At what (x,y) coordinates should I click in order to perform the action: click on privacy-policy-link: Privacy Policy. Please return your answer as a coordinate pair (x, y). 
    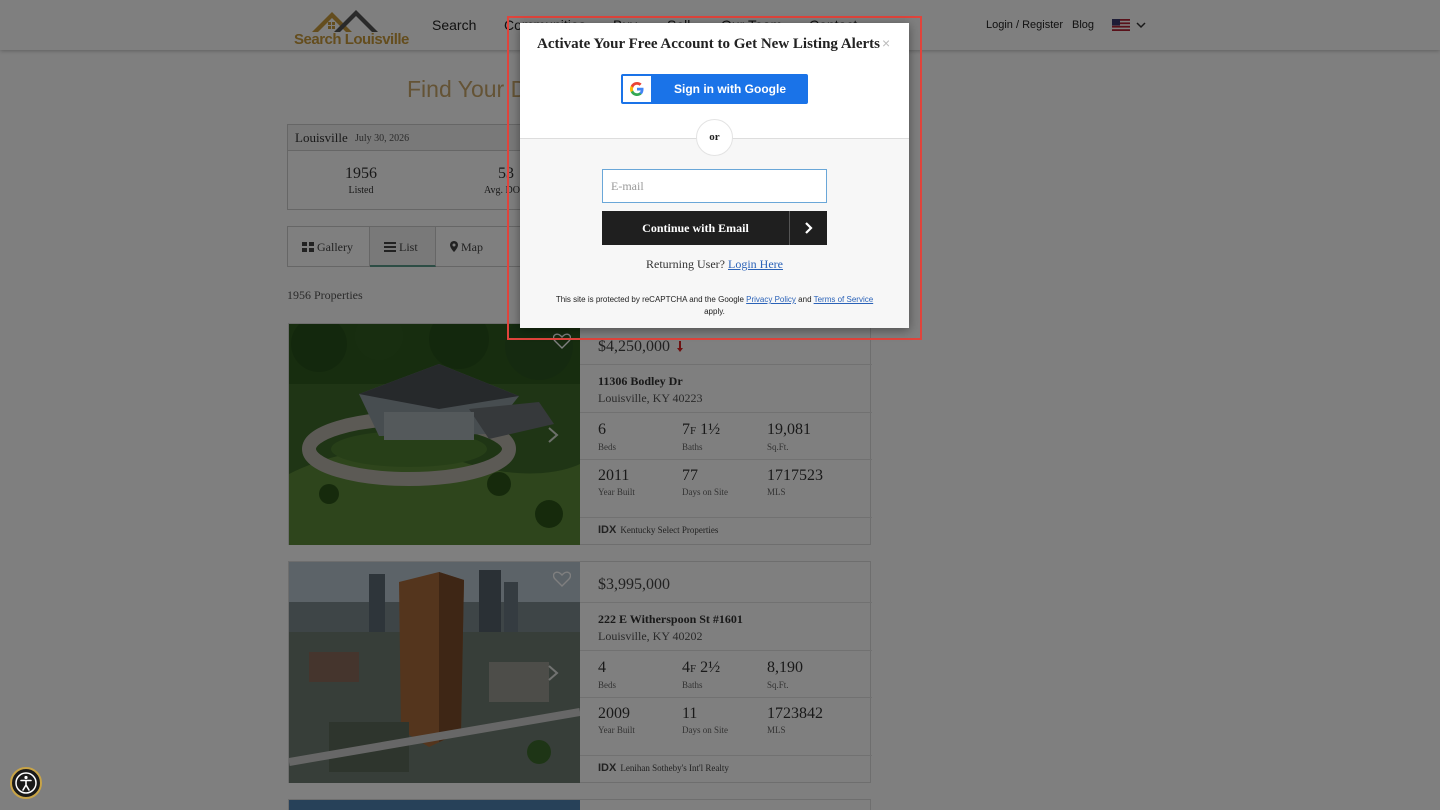
    Looking at the image, I should click on (771, 299).